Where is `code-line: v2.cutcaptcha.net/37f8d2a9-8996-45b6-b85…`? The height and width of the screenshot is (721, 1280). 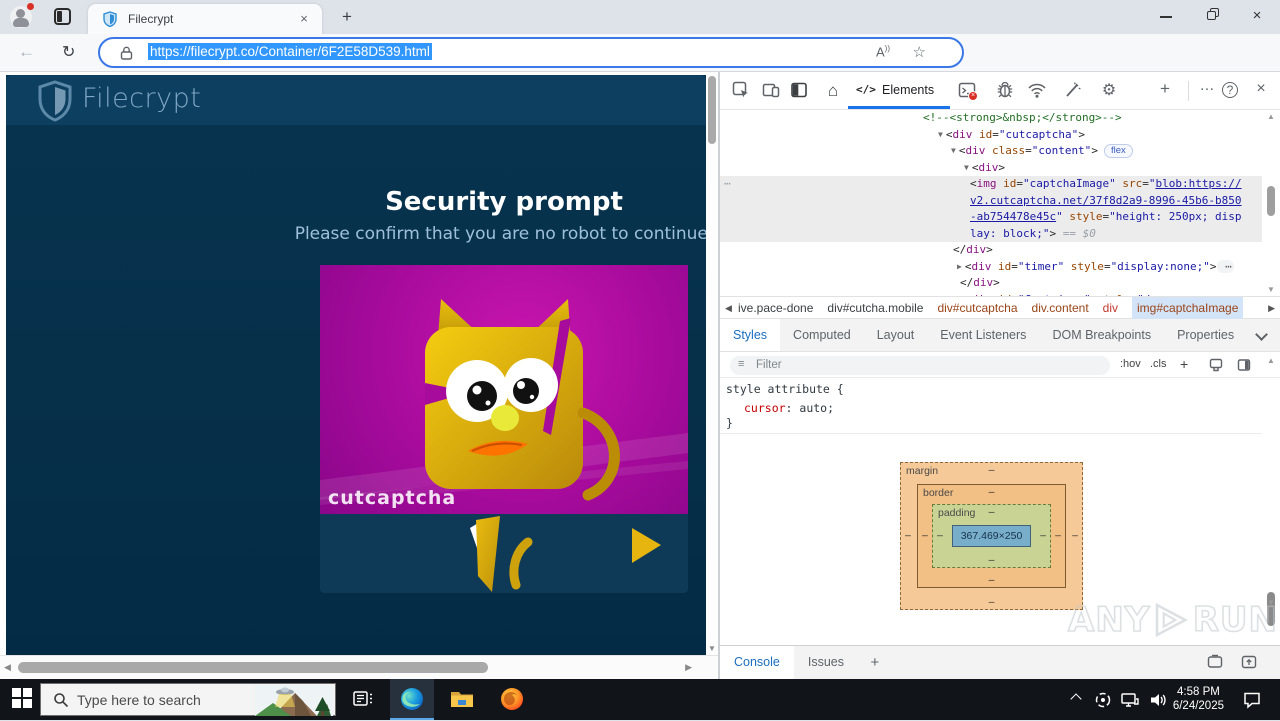 code-line: v2.cutcaptcha.net/37f8d2a9-8996-45b6-b85… is located at coordinates (991, 200).